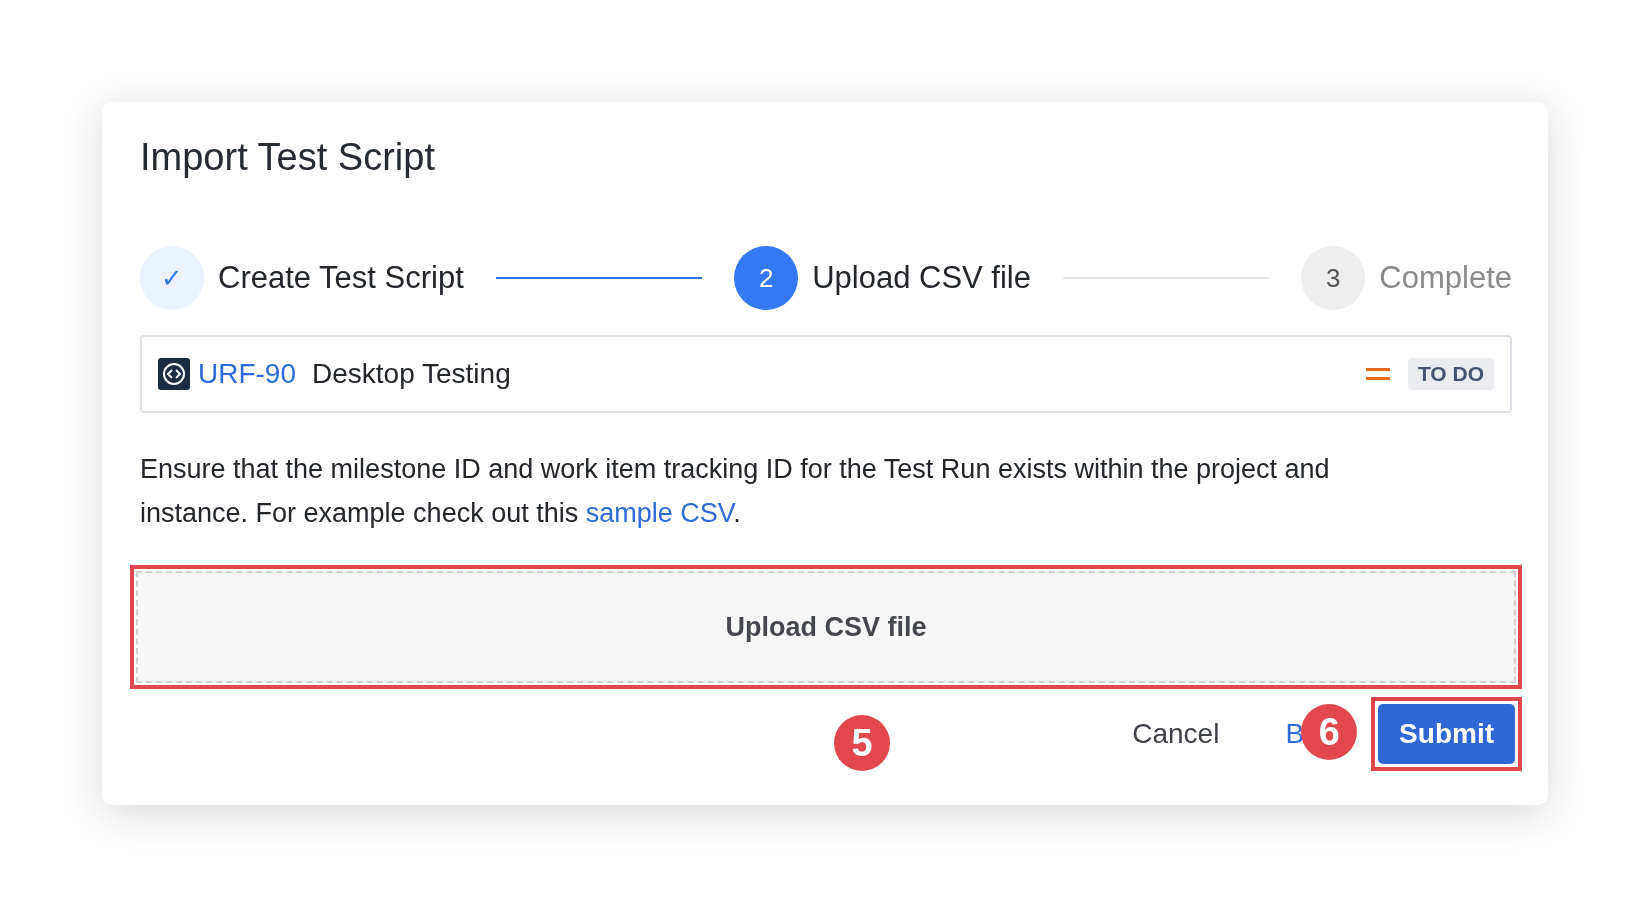 This screenshot has height=908, width=1651. What do you see at coordinates (1377, 374) in the screenshot?
I see `priority-icon` at bounding box center [1377, 374].